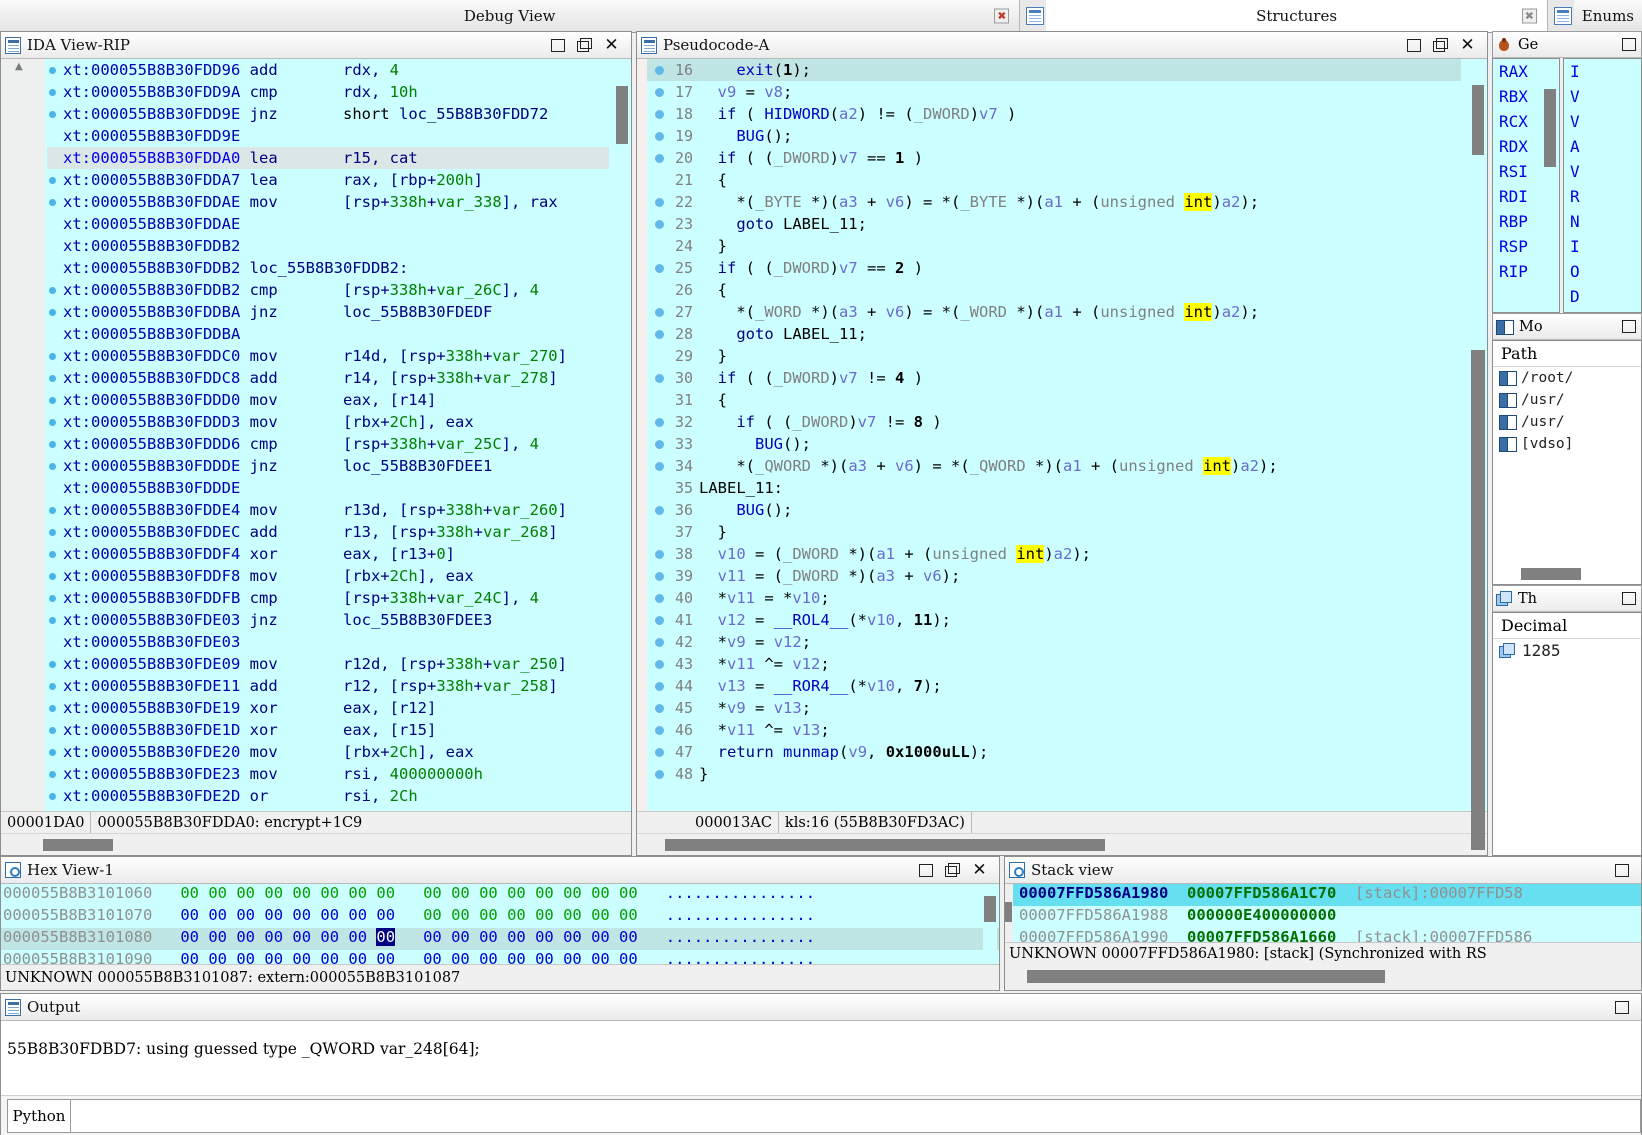 Image resolution: width=1642 pixels, height=1135 pixels. What do you see at coordinates (673, 268) in the screenshot?
I see `pseudocode-gutter-row: 25` at bounding box center [673, 268].